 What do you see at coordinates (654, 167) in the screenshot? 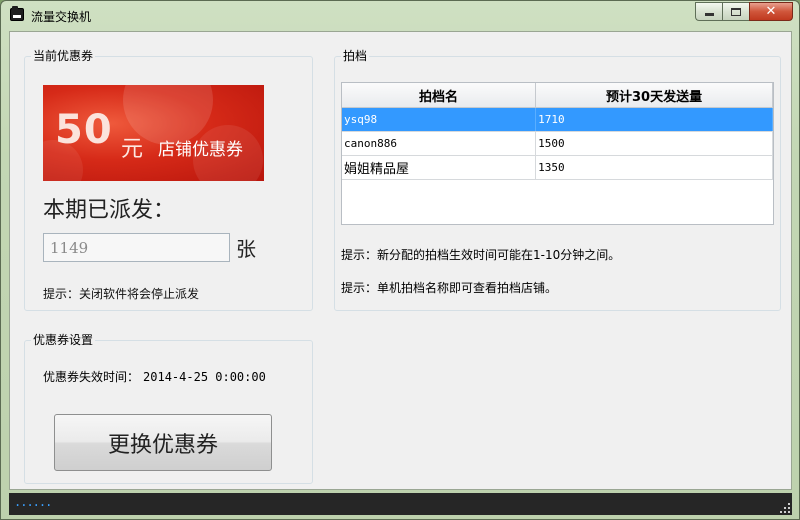
I see `volume-cell: 1350` at bounding box center [654, 167].